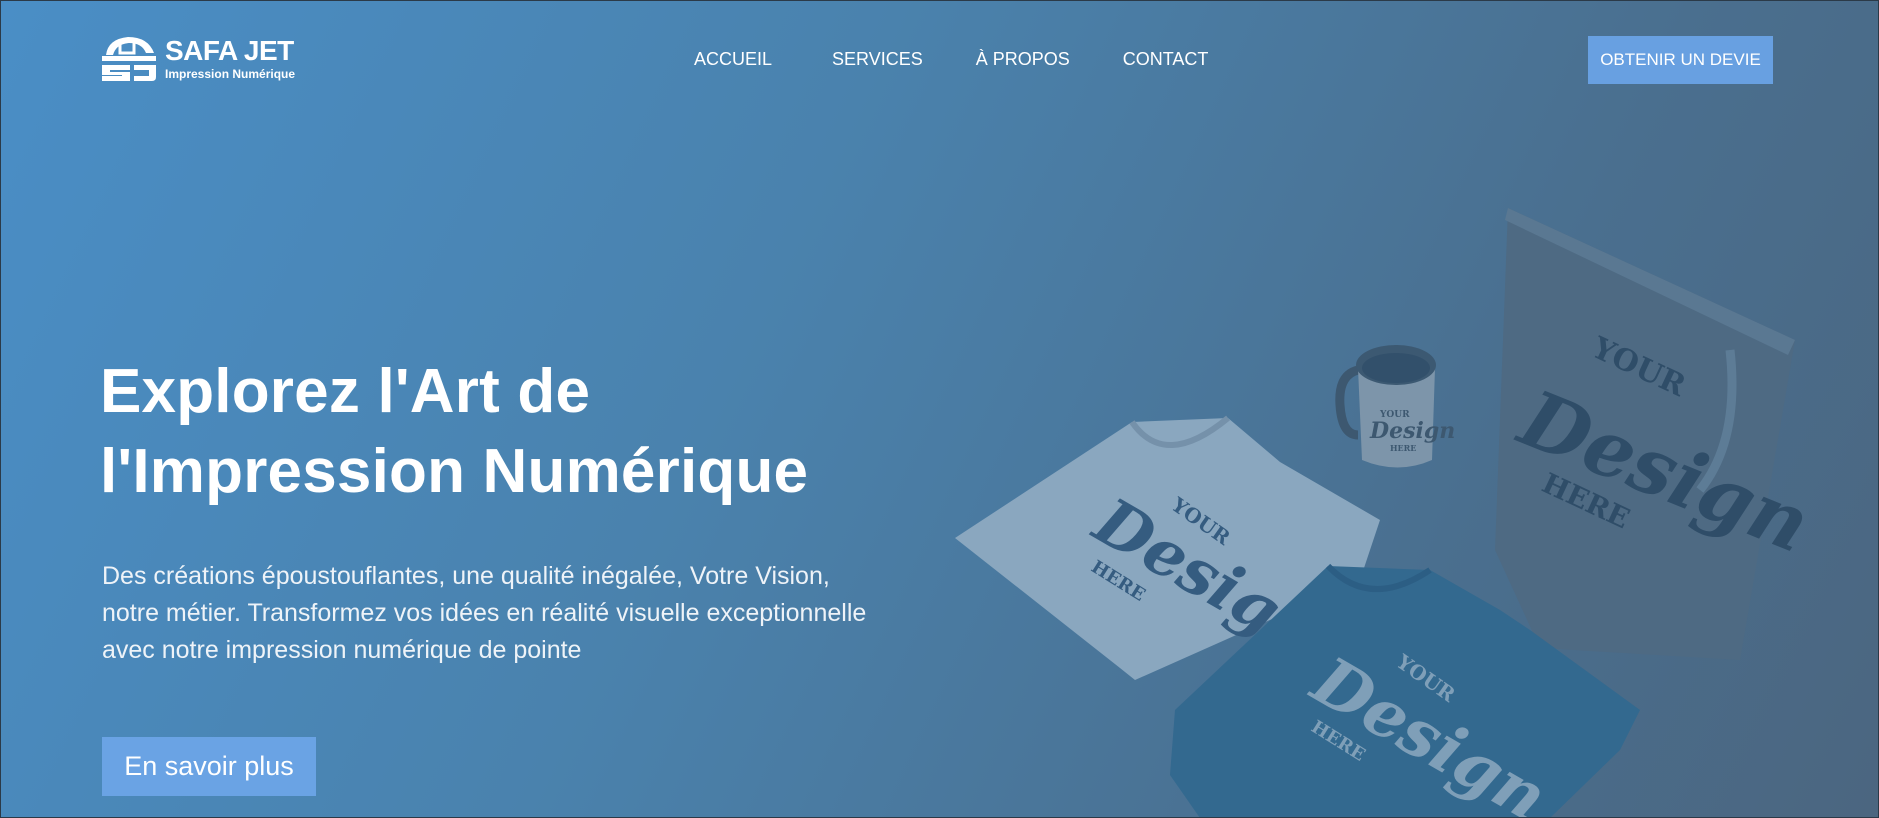 This screenshot has height=818, width=1879. I want to click on main-nav: ACCUEIL SERVICES À PROPOS CONTACT, so click(951, 59).